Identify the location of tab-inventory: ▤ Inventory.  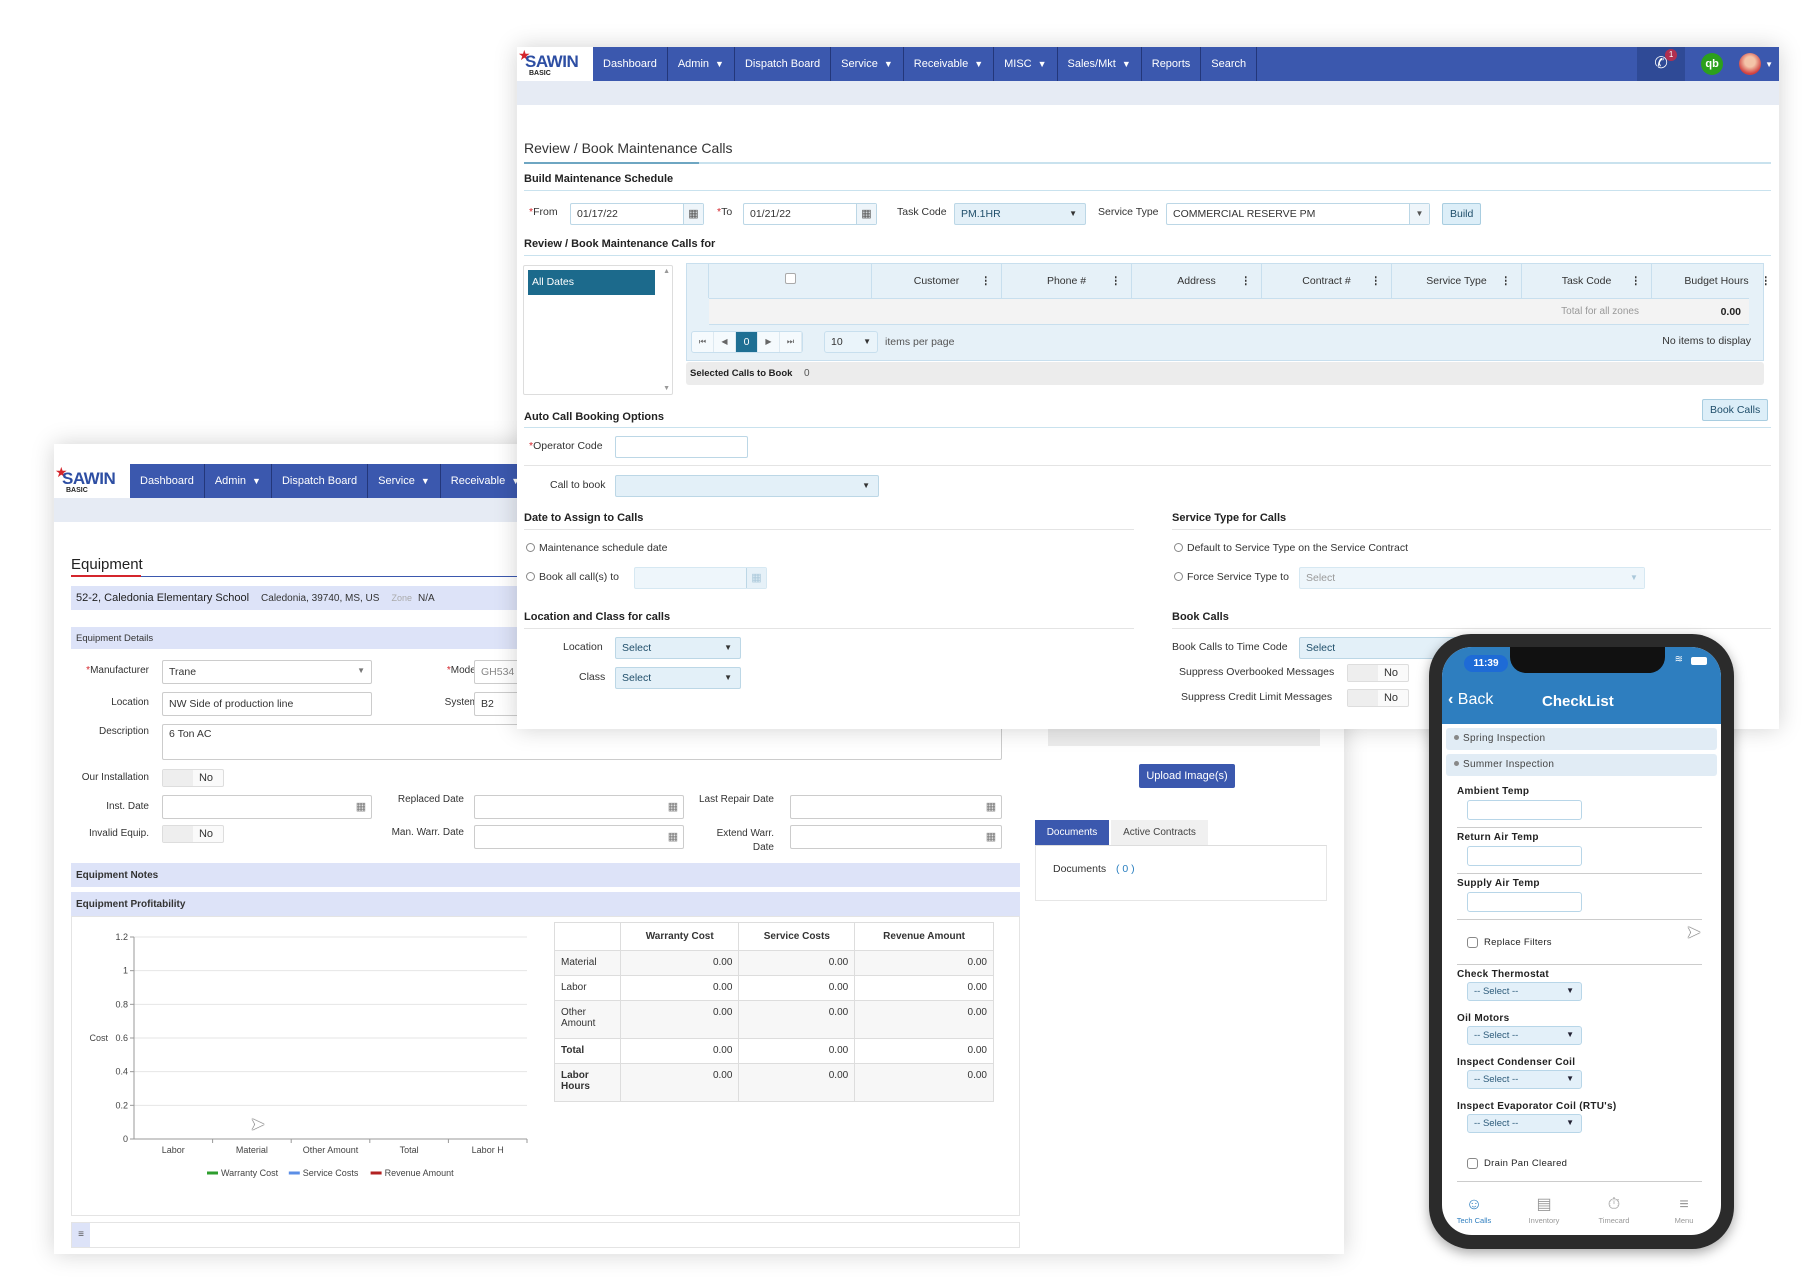
(1544, 1209).